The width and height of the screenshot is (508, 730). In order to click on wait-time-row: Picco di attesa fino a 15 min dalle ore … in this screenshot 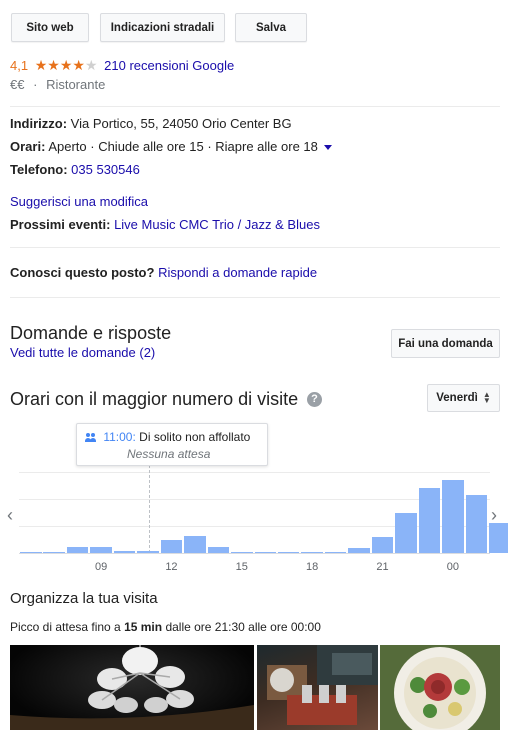, I will do `click(165, 627)`.